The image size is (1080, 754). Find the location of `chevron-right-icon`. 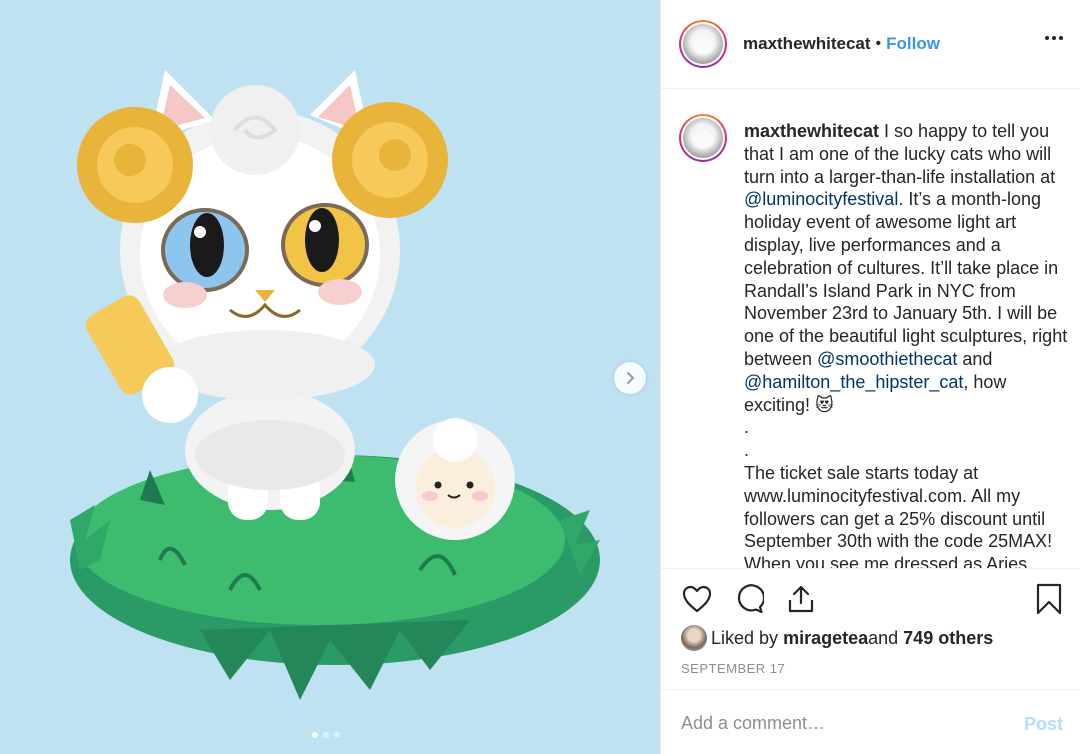

chevron-right-icon is located at coordinates (631, 378).